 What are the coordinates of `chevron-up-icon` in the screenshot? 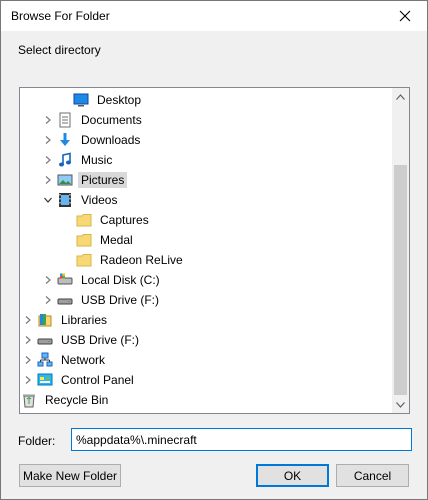 It's located at (400, 96).